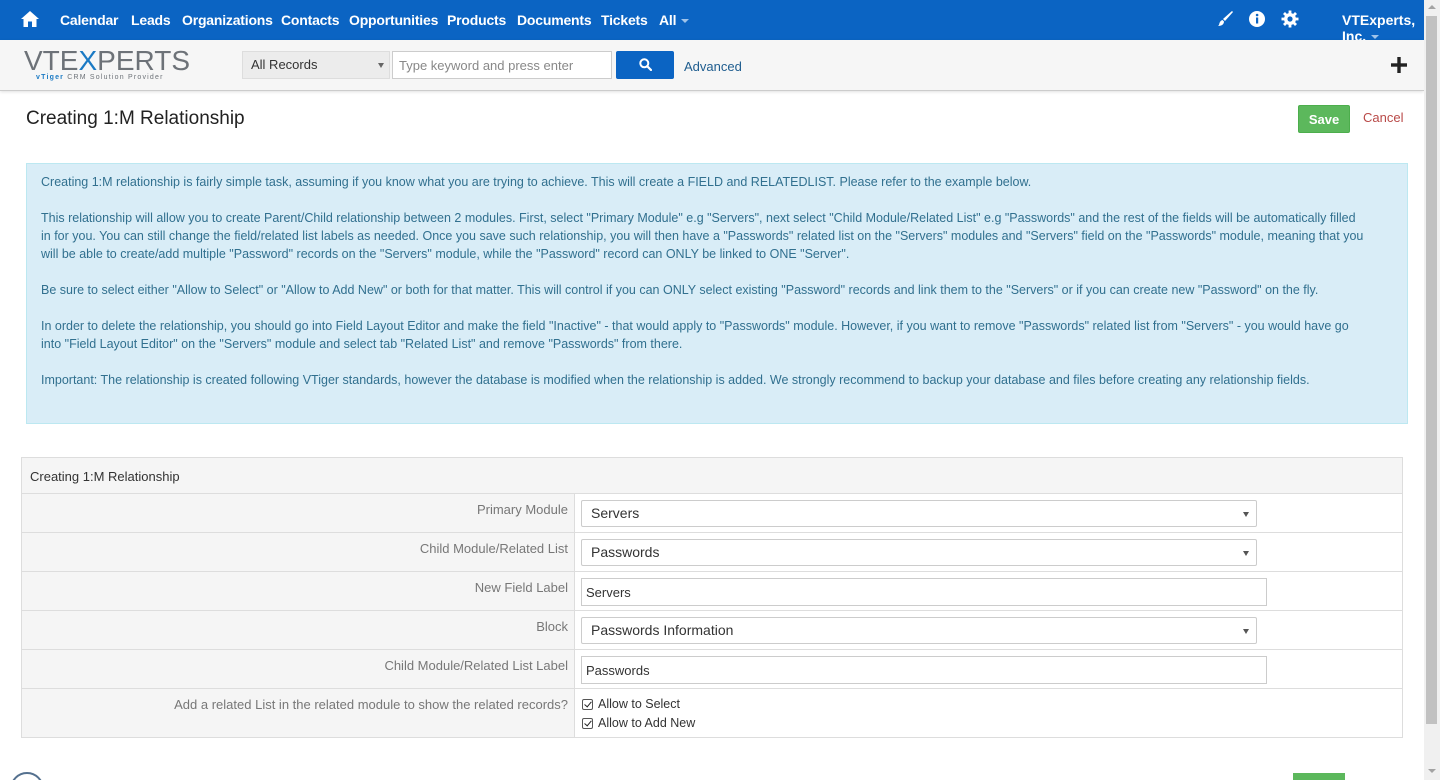 The width and height of the screenshot is (1440, 780). I want to click on logo-tagline: vTiger CRM Solution Provider, so click(100, 77).